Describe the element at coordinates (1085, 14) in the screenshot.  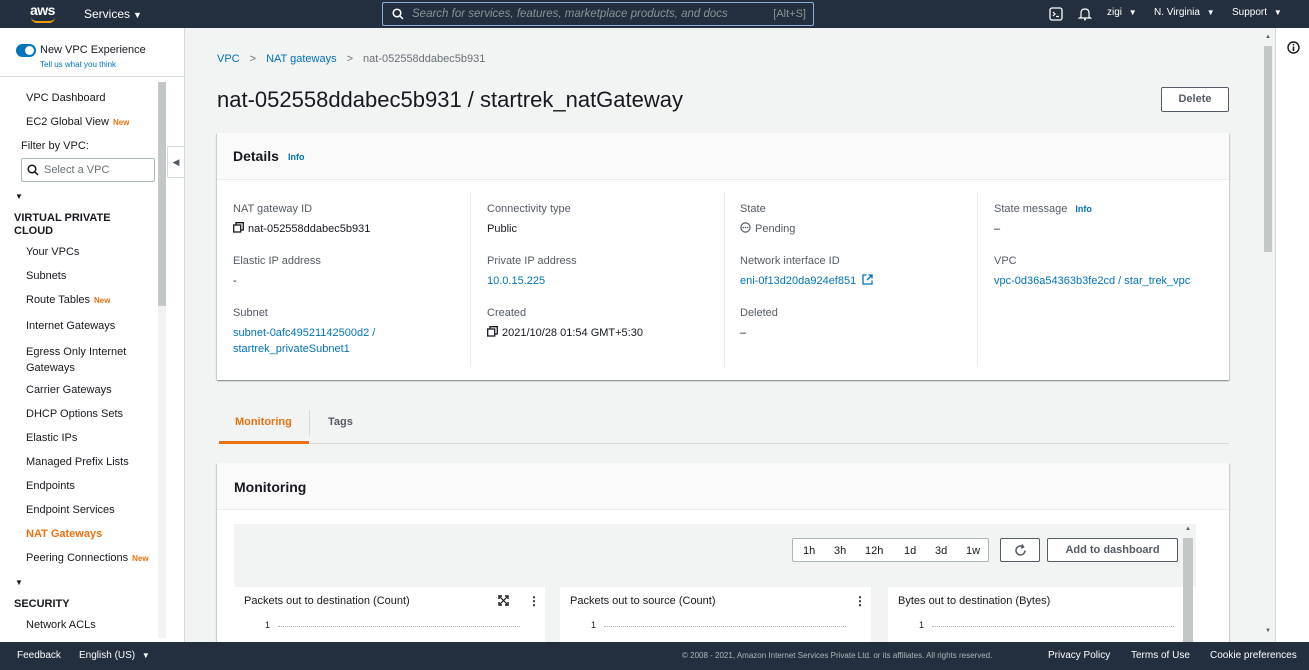
I see `bell-icon` at that location.